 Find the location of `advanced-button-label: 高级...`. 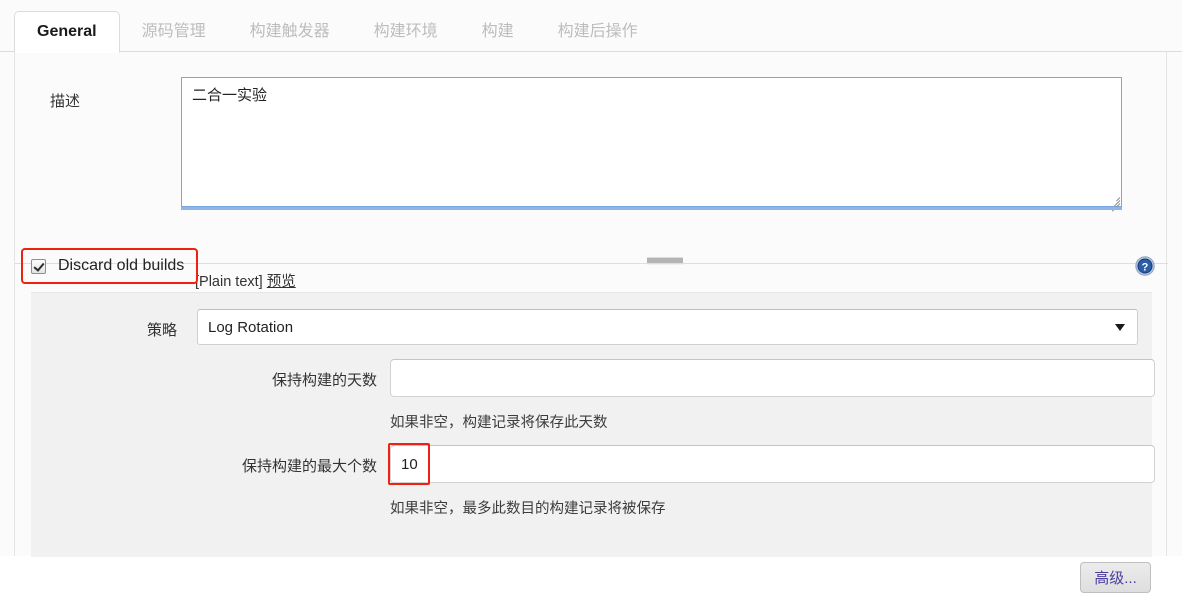

advanced-button-label: 高级... is located at coordinates (1115, 578).